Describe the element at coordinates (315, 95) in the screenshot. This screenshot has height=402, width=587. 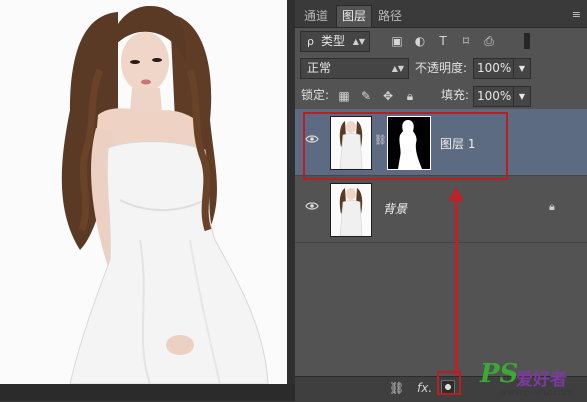
I see `lock-label: 锁定:` at that location.